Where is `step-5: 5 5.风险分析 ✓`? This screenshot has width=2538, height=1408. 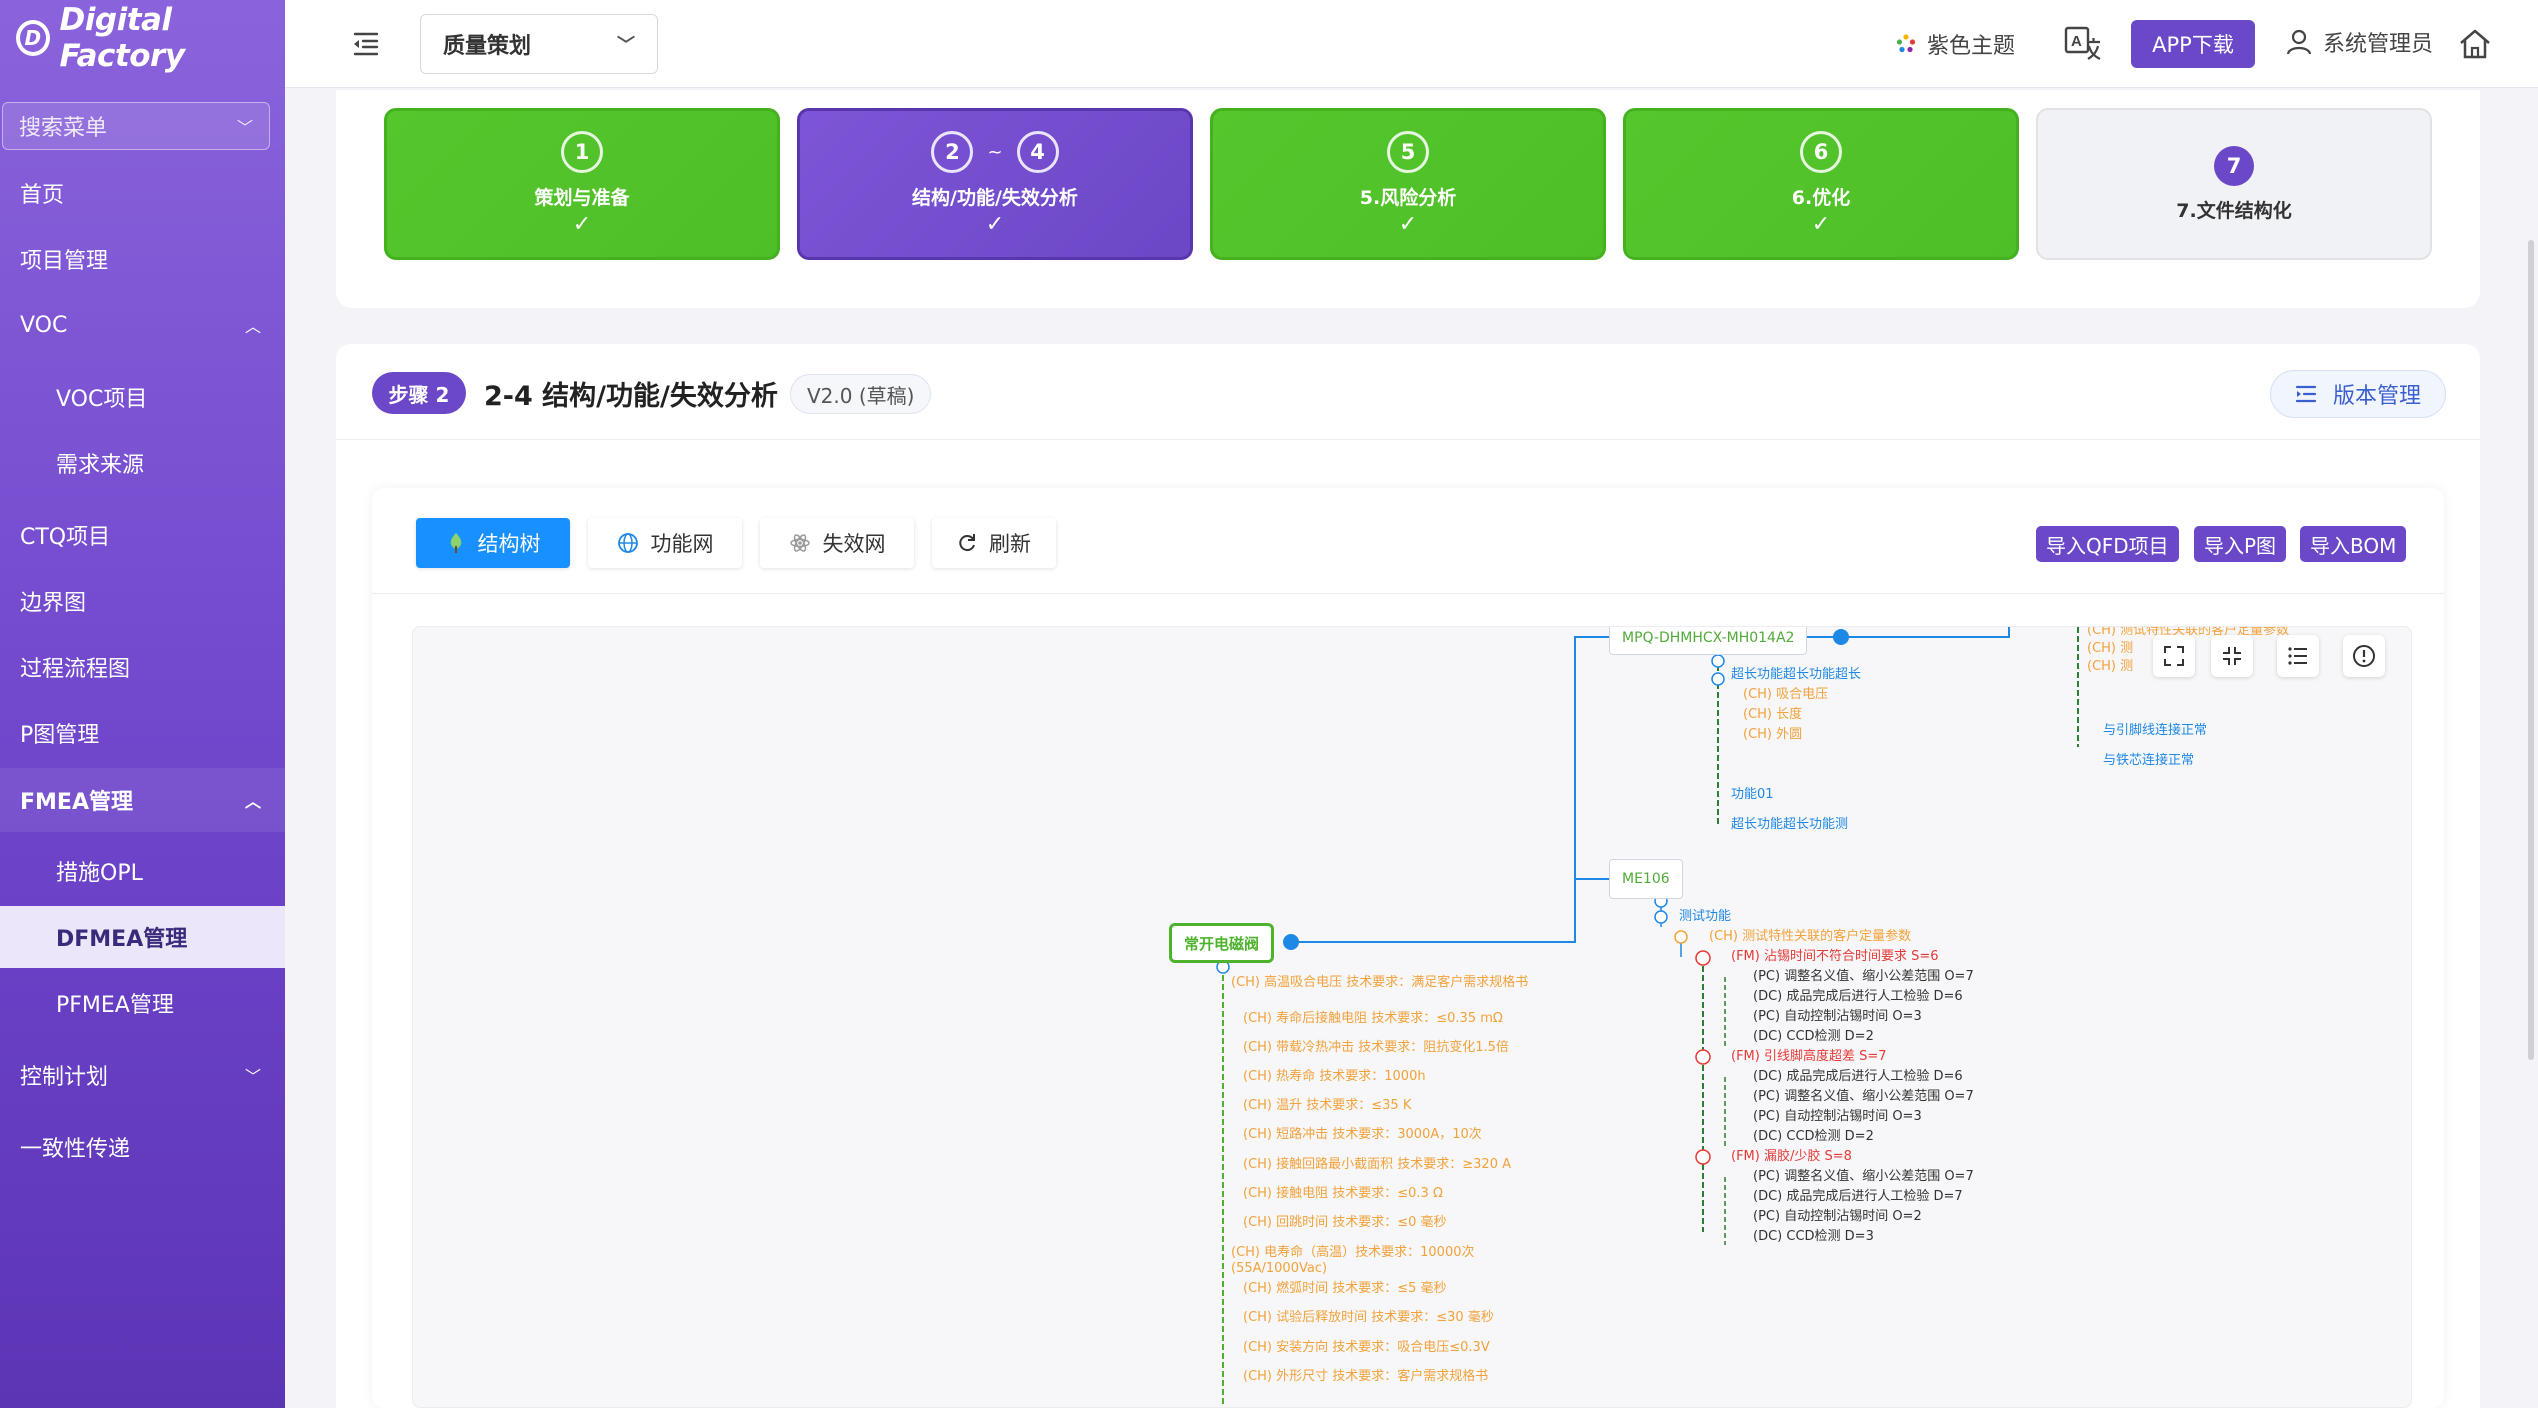
step-5: 5 5.风险分析 ✓ is located at coordinates (1408, 184).